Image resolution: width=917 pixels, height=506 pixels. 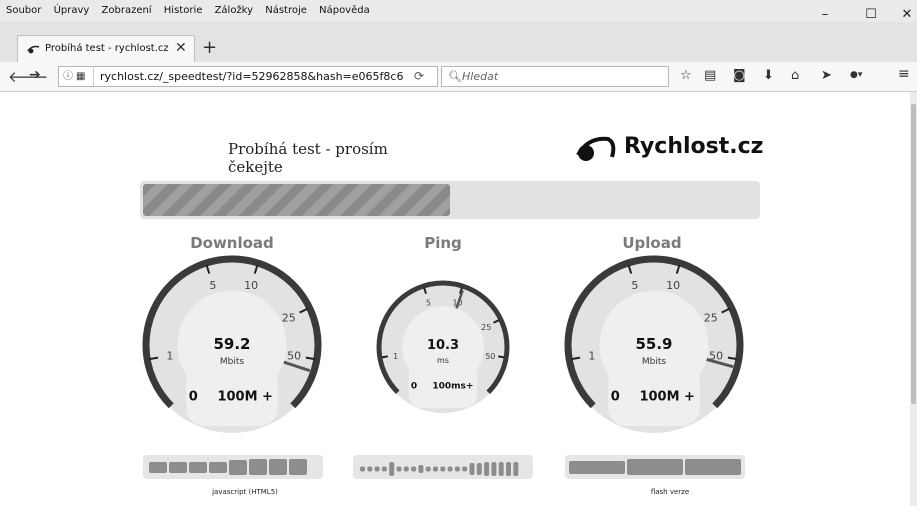 What do you see at coordinates (234, 10) in the screenshot?
I see `menu-bookmarks: Záložky` at bounding box center [234, 10].